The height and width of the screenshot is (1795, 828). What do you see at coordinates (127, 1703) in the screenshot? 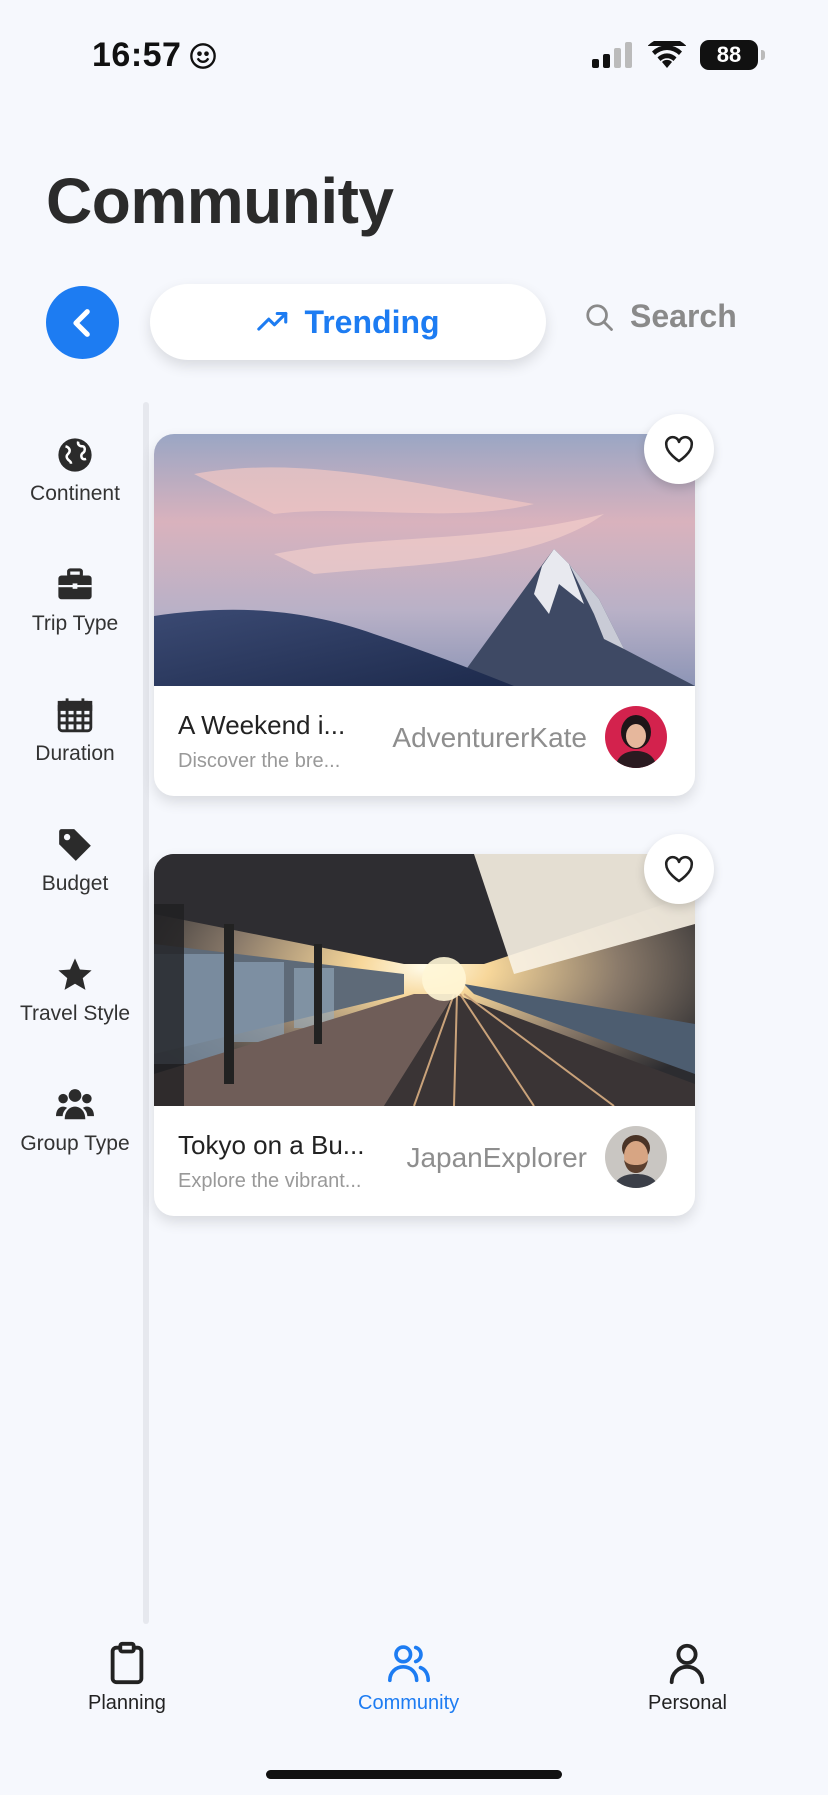
I see `tab-label: Planning` at bounding box center [127, 1703].